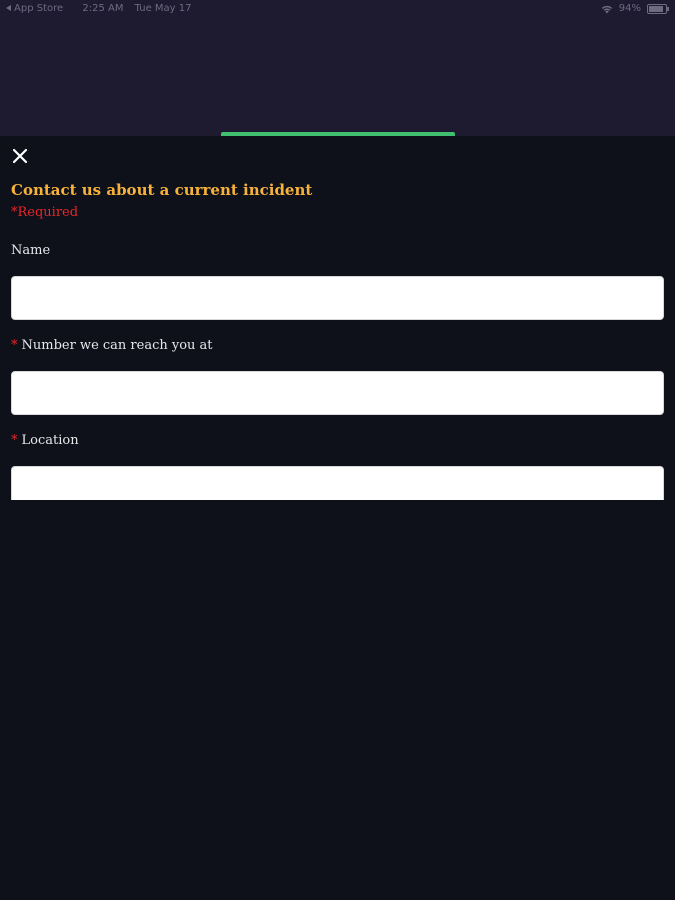  What do you see at coordinates (117, 345) in the screenshot?
I see `phone-label-text: Number we can reach you at` at bounding box center [117, 345].